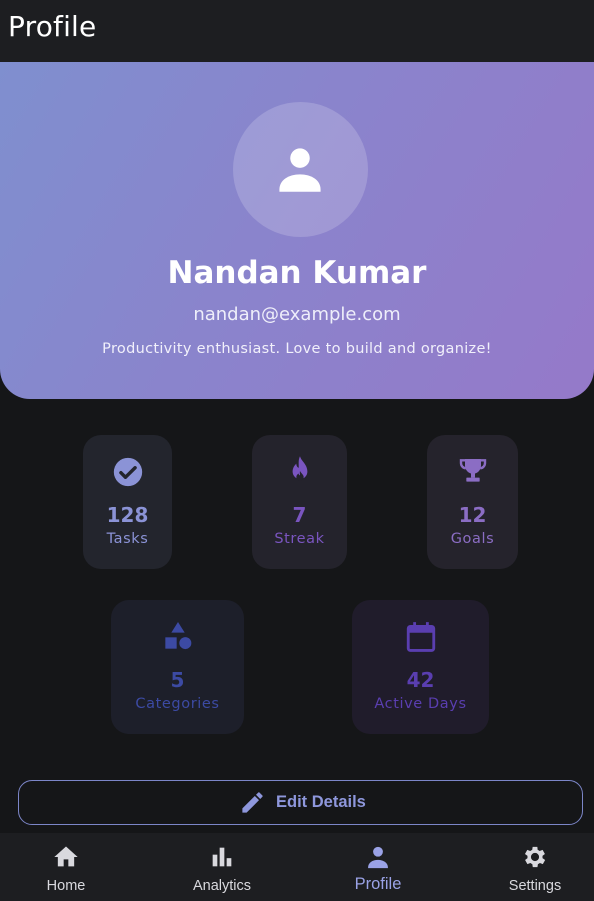 The width and height of the screenshot is (594, 901). What do you see at coordinates (127, 472) in the screenshot?
I see `check-circle-icon` at bounding box center [127, 472].